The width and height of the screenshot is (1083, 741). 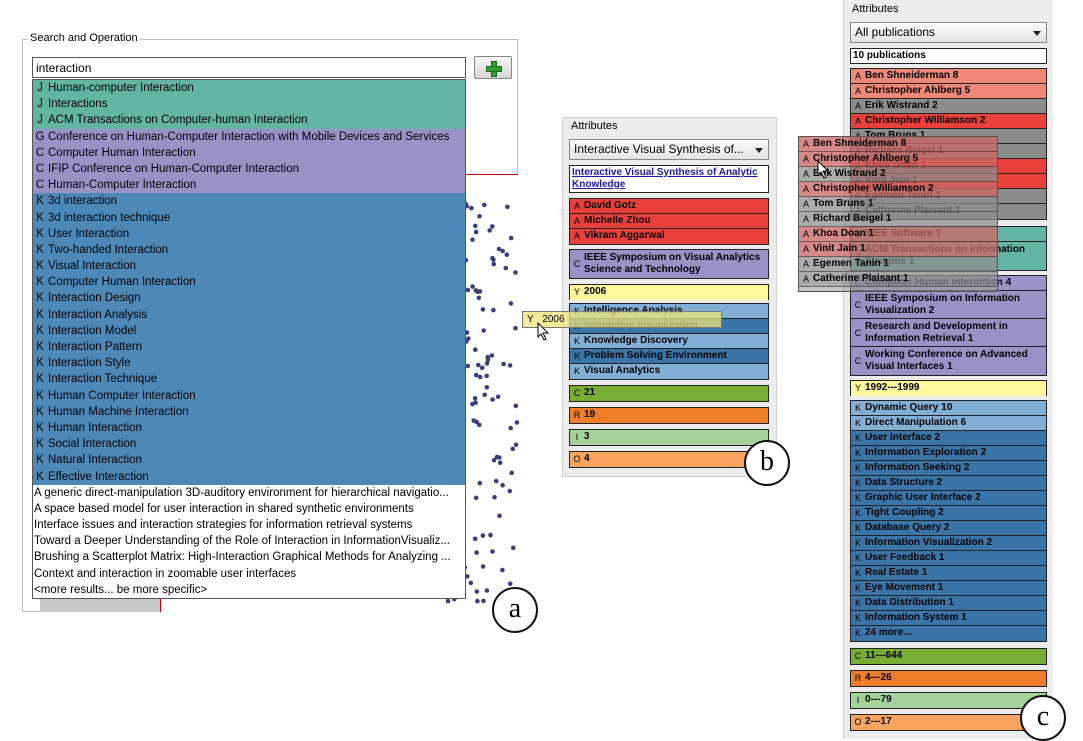 I want to click on keyword-row: K Direct Manipulation 6, so click(x=948, y=423).